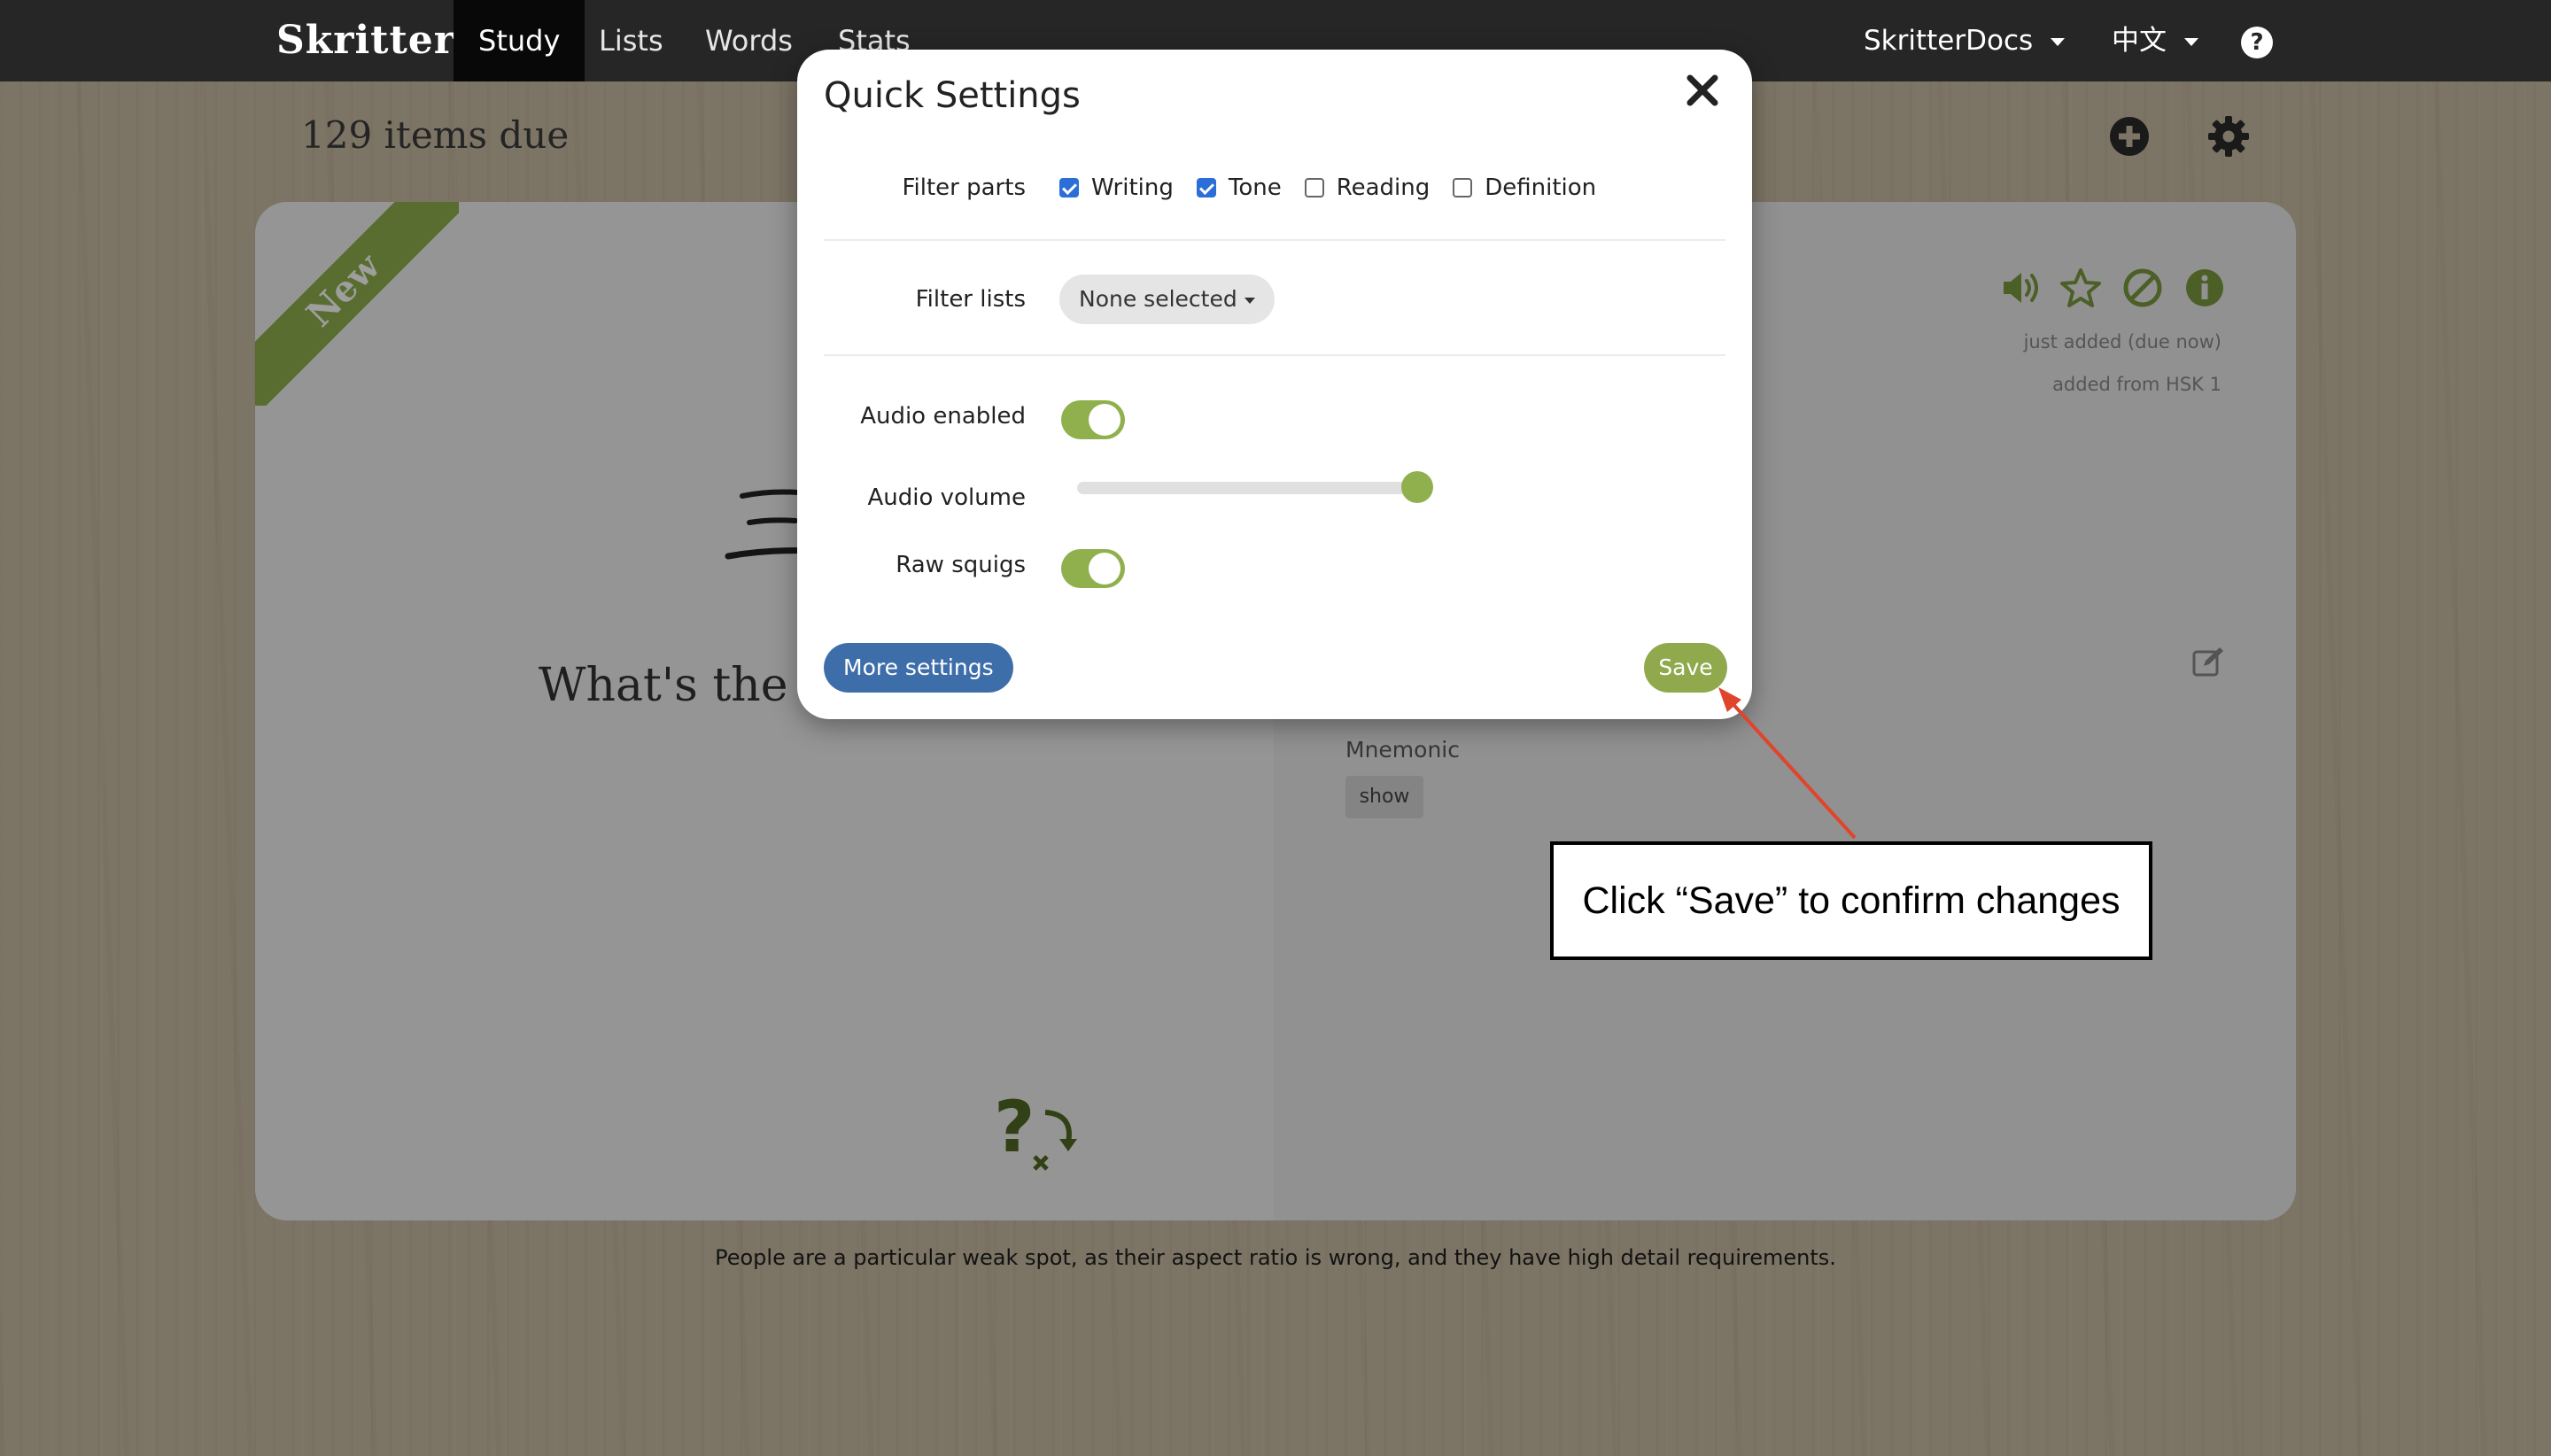  What do you see at coordinates (2257, 42) in the screenshot?
I see `help-icon: ?` at bounding box center [2257, 42].